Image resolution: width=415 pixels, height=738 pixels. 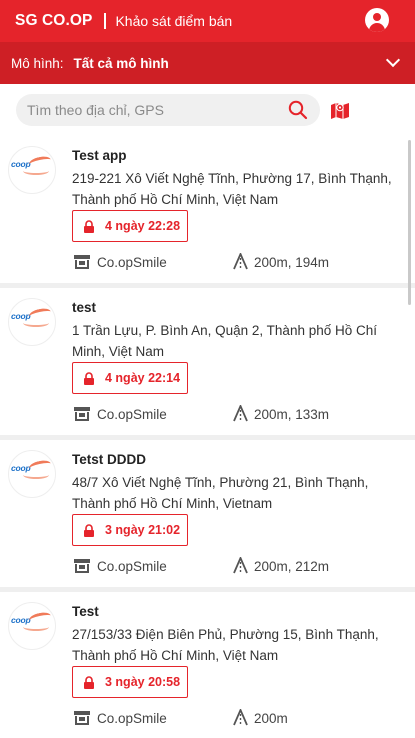 What do you see at coordinates (298, 110) in the screenshot?
I see `search-icon` at bounding box center [298, 110].